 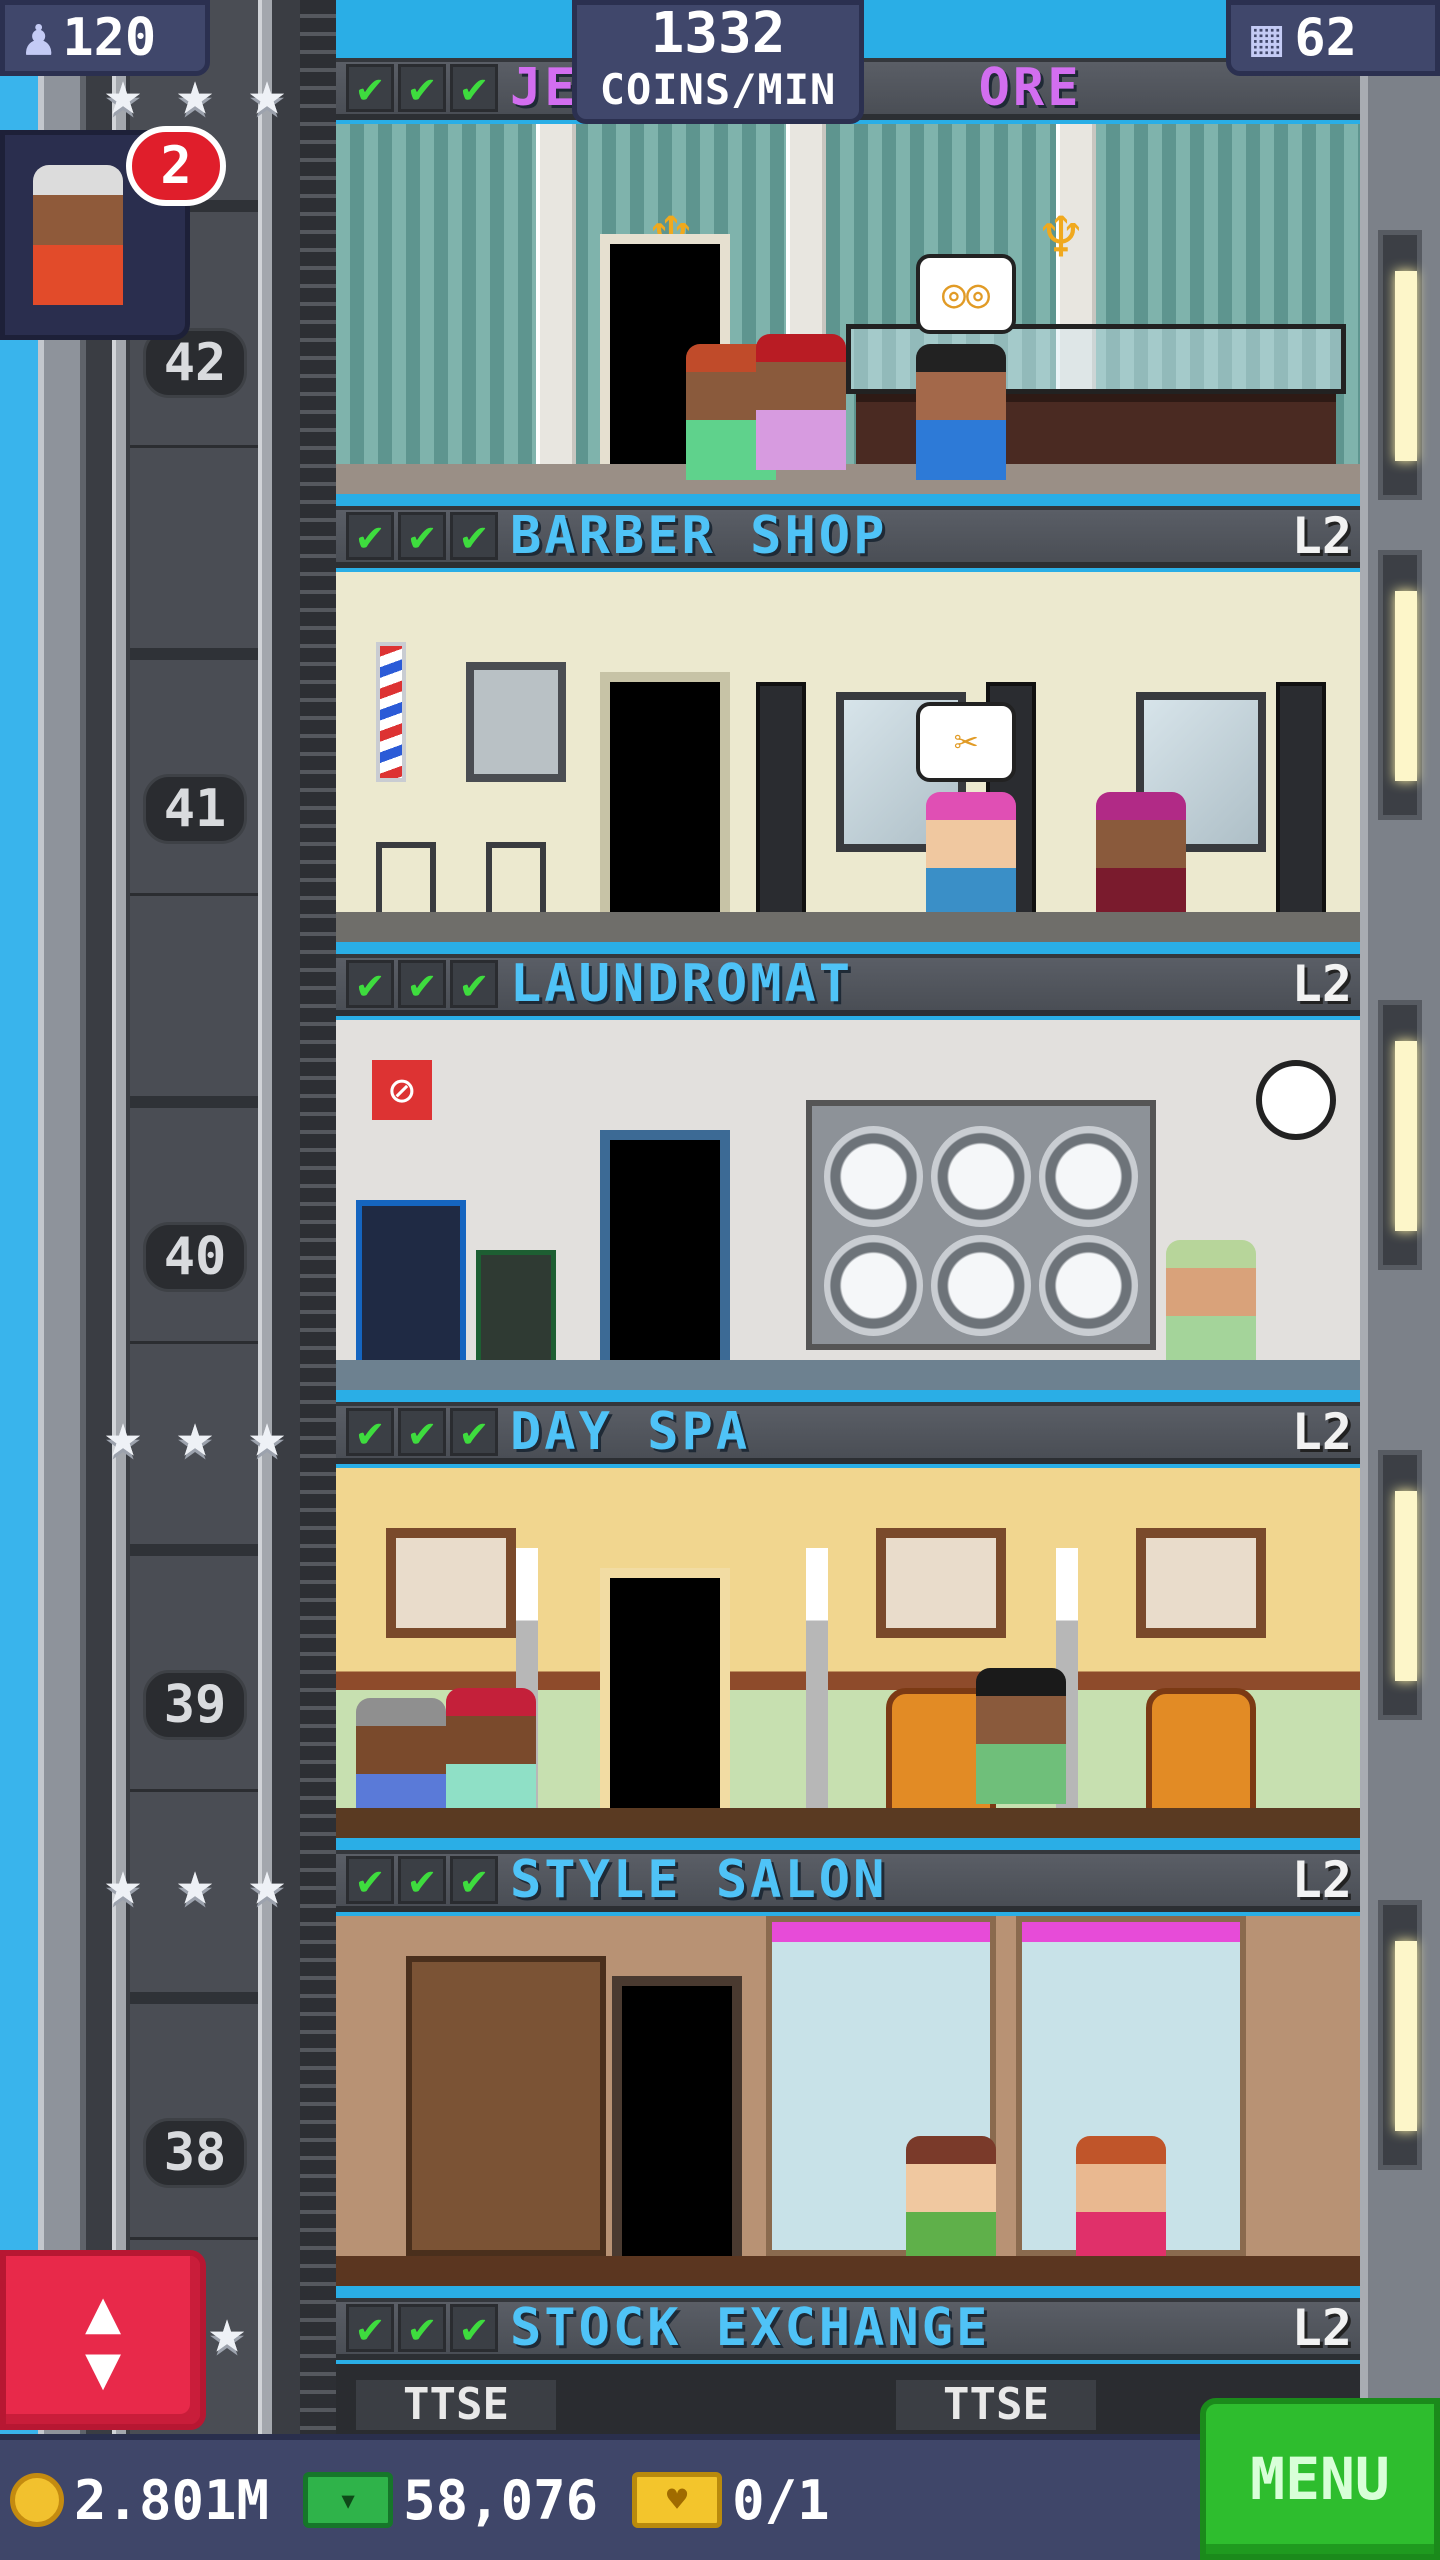 I want to click on elevator-button: ▲ ▼, so click(x=103, y=2340).